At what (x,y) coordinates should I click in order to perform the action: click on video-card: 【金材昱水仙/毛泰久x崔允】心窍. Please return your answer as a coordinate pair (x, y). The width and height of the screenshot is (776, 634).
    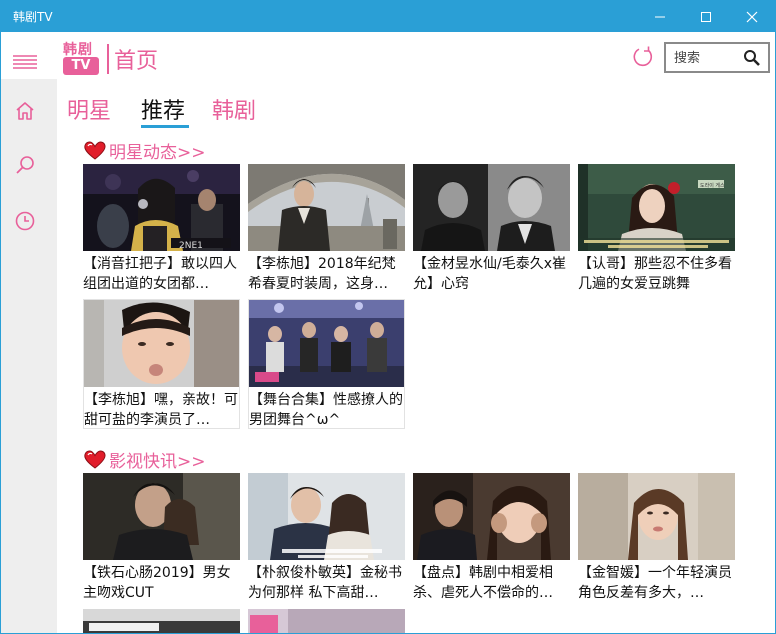
    Looking at the image, I should click on (491, 229).